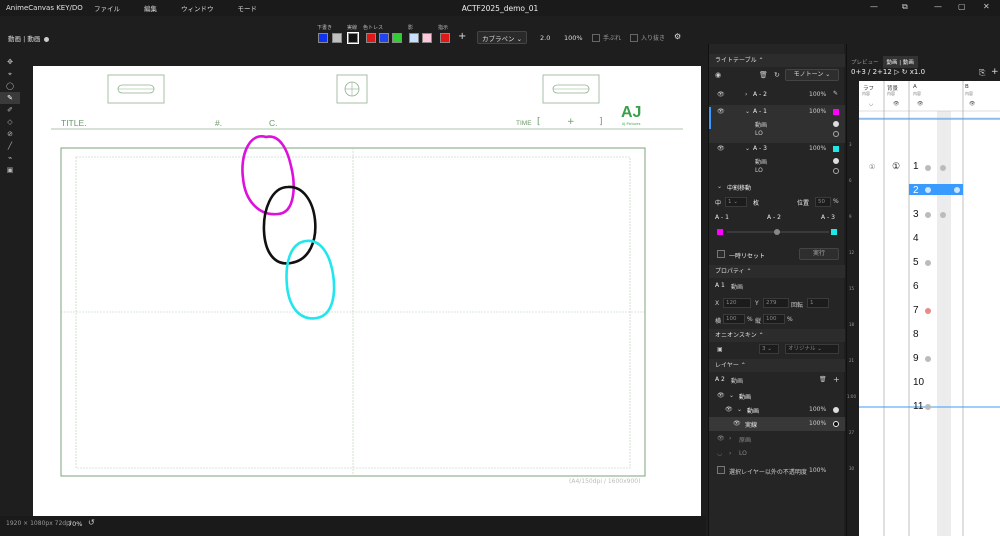 The width and height of the screenshot is (1000, 536). Describe the element at coordinates (10, 110) in the screenshot. I see `pencil-tool-icon: ✐` at that location.